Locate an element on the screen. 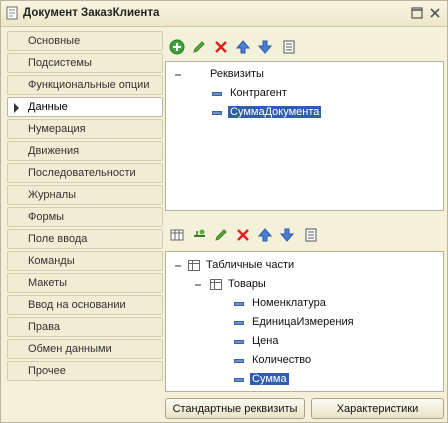 Image resolution: width=448 pixels, height=423 pixels. tree-root-tabular-sections: Табличные части is located at coordinates (300, 266).